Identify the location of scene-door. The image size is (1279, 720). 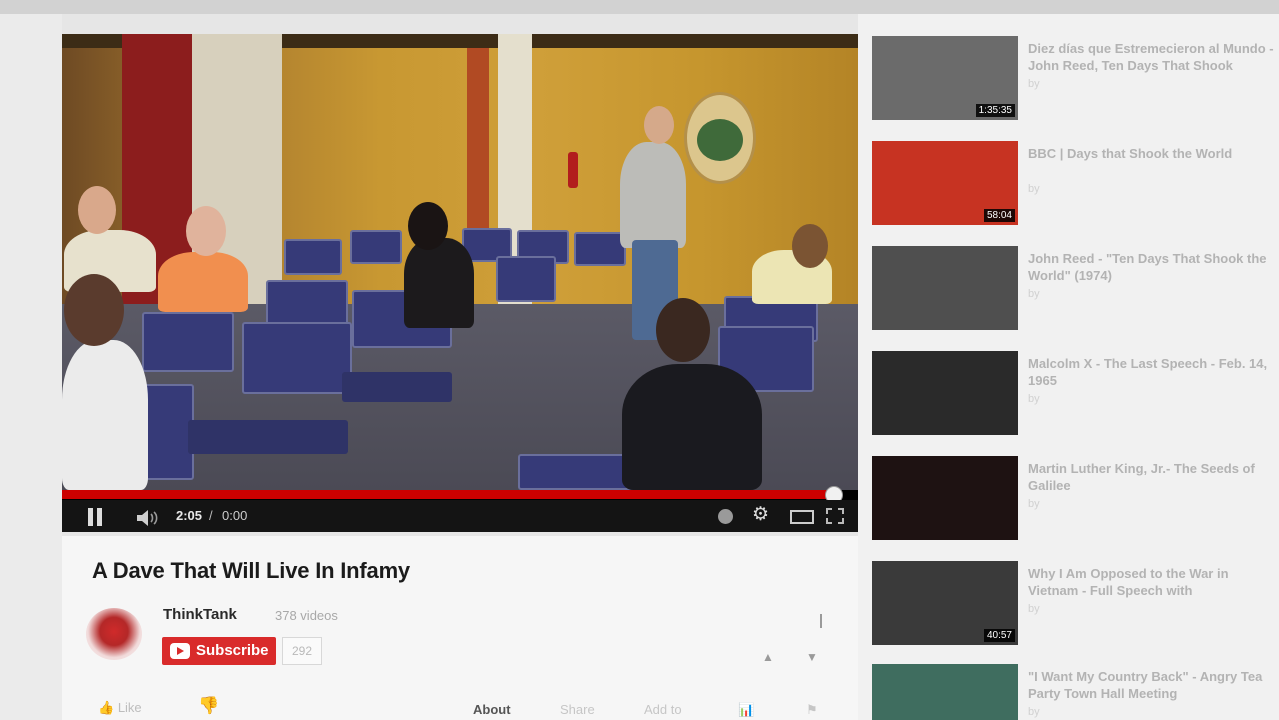
(478, 138).